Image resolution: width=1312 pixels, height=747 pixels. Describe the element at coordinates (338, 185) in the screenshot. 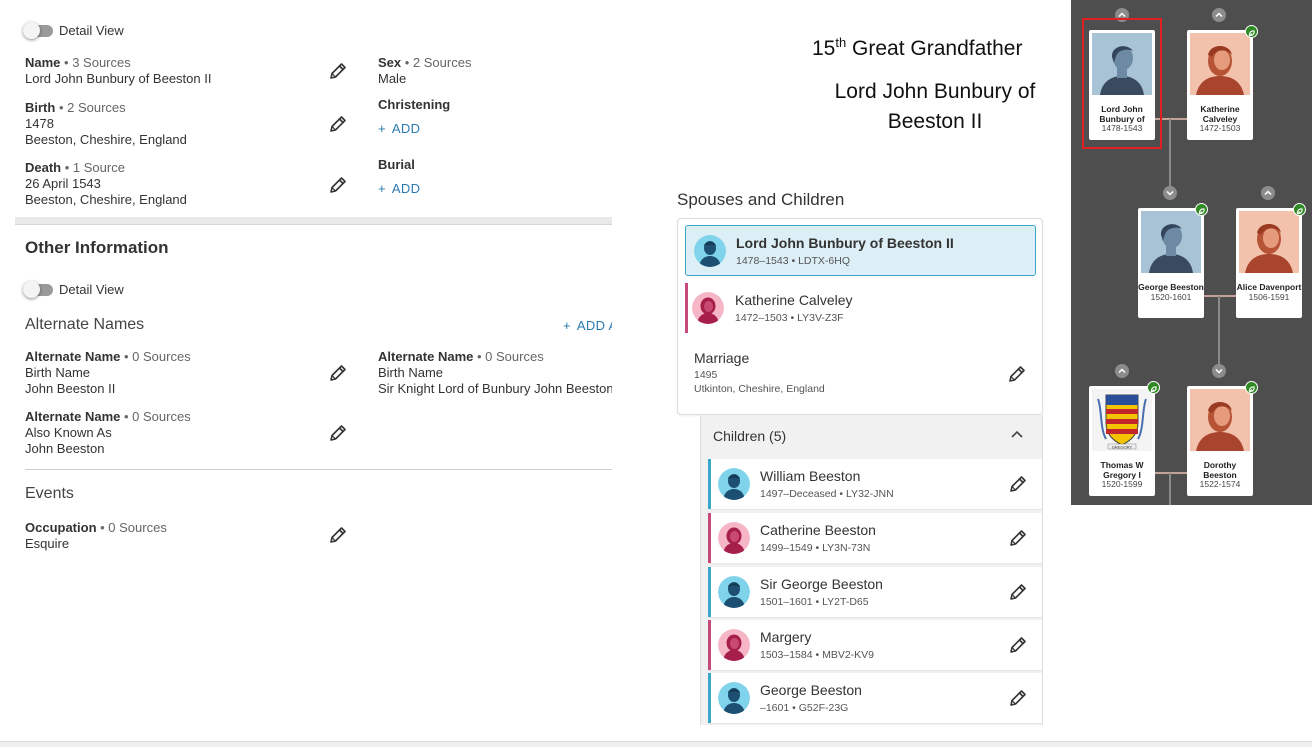

I see `edit-death-pencil-icon` at that location.